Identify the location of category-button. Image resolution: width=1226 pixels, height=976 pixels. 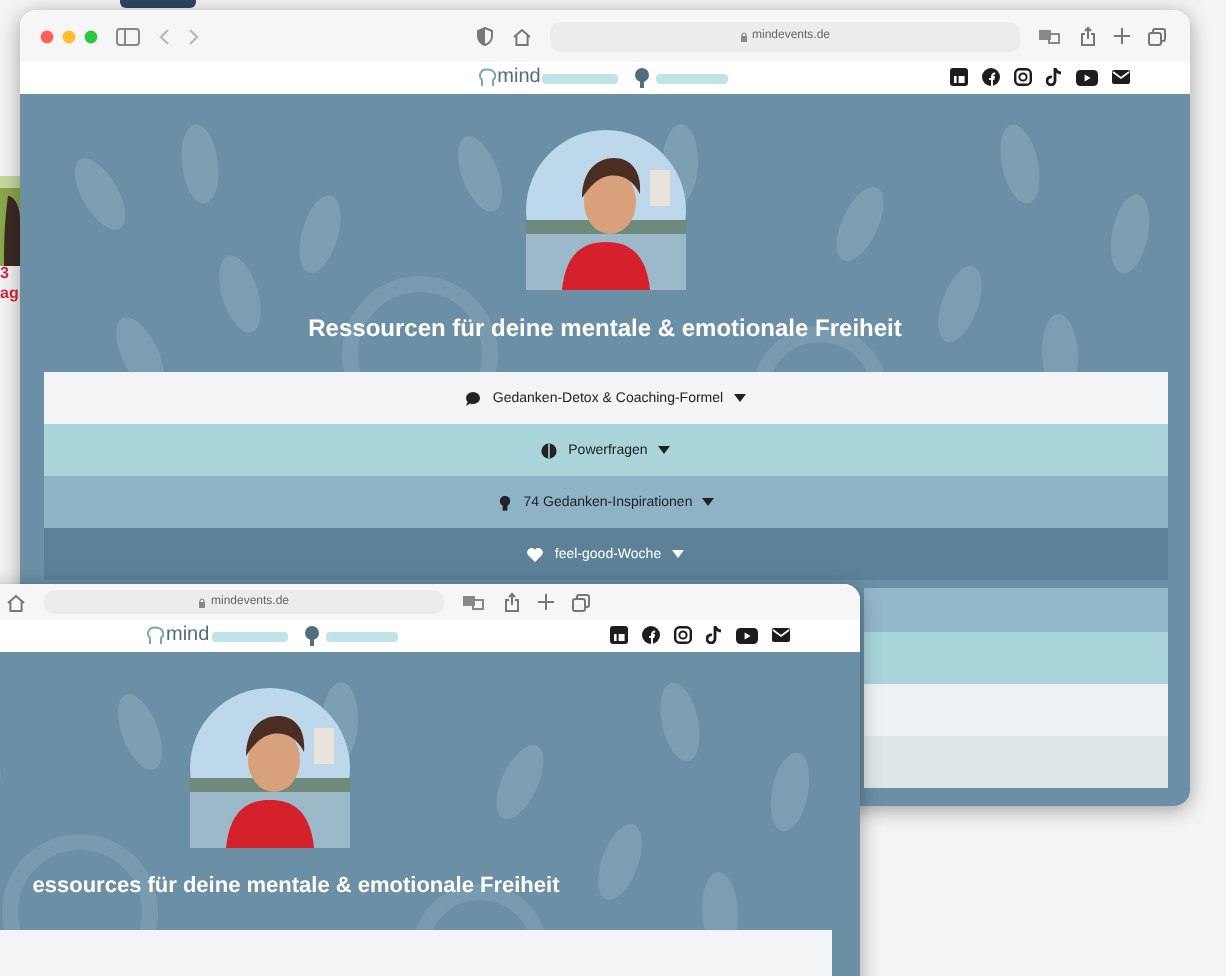
(158, 4).